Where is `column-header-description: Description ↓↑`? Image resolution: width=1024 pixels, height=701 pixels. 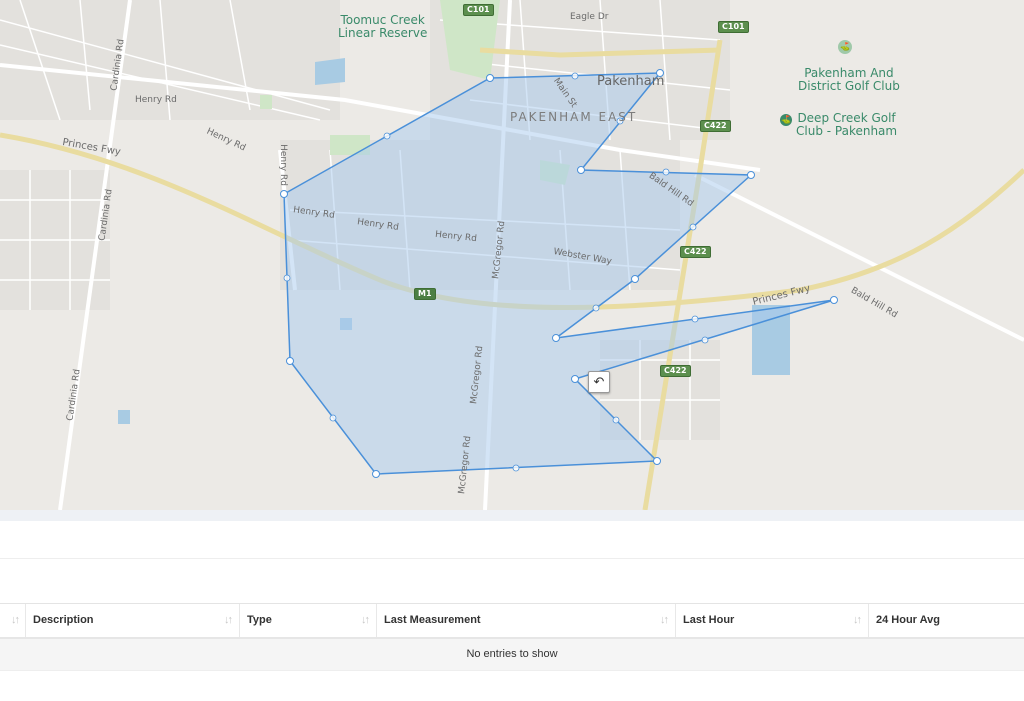
column-header-description: Description ↓↑ is located at coordinates (133, 620).